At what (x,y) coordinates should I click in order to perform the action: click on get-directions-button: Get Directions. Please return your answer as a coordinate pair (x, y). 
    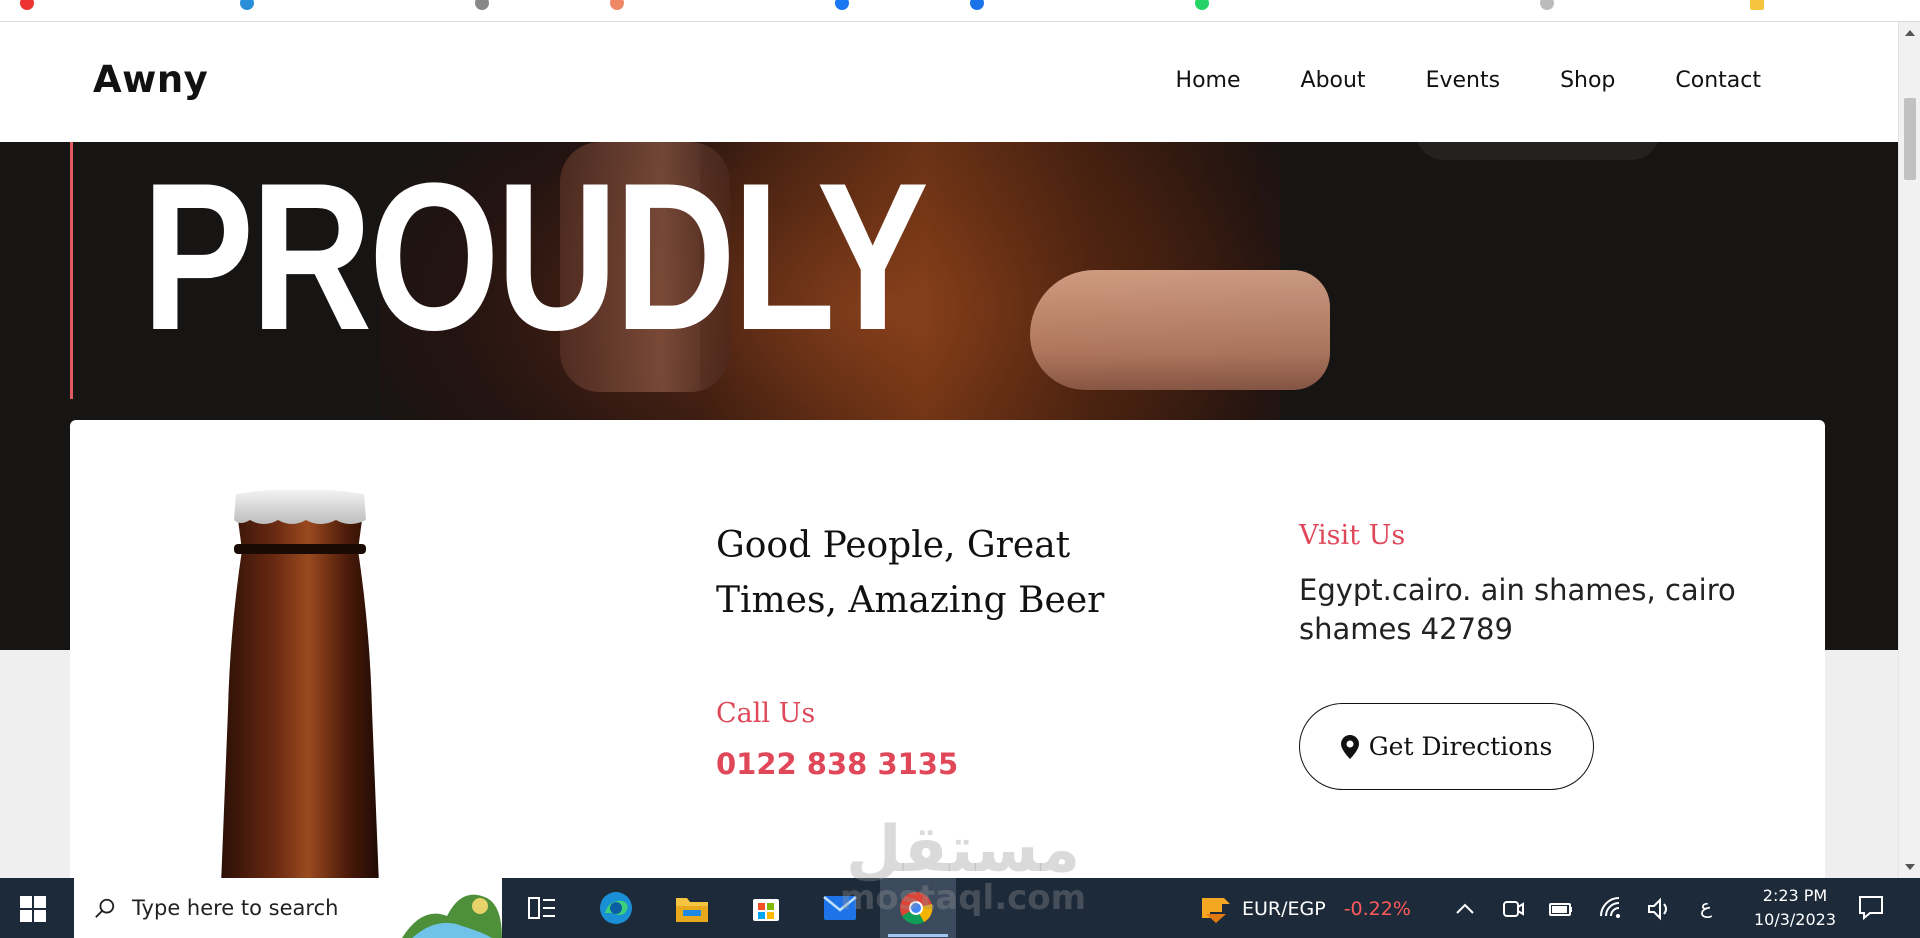
    Looking at the image, I should click on (1446, 746).